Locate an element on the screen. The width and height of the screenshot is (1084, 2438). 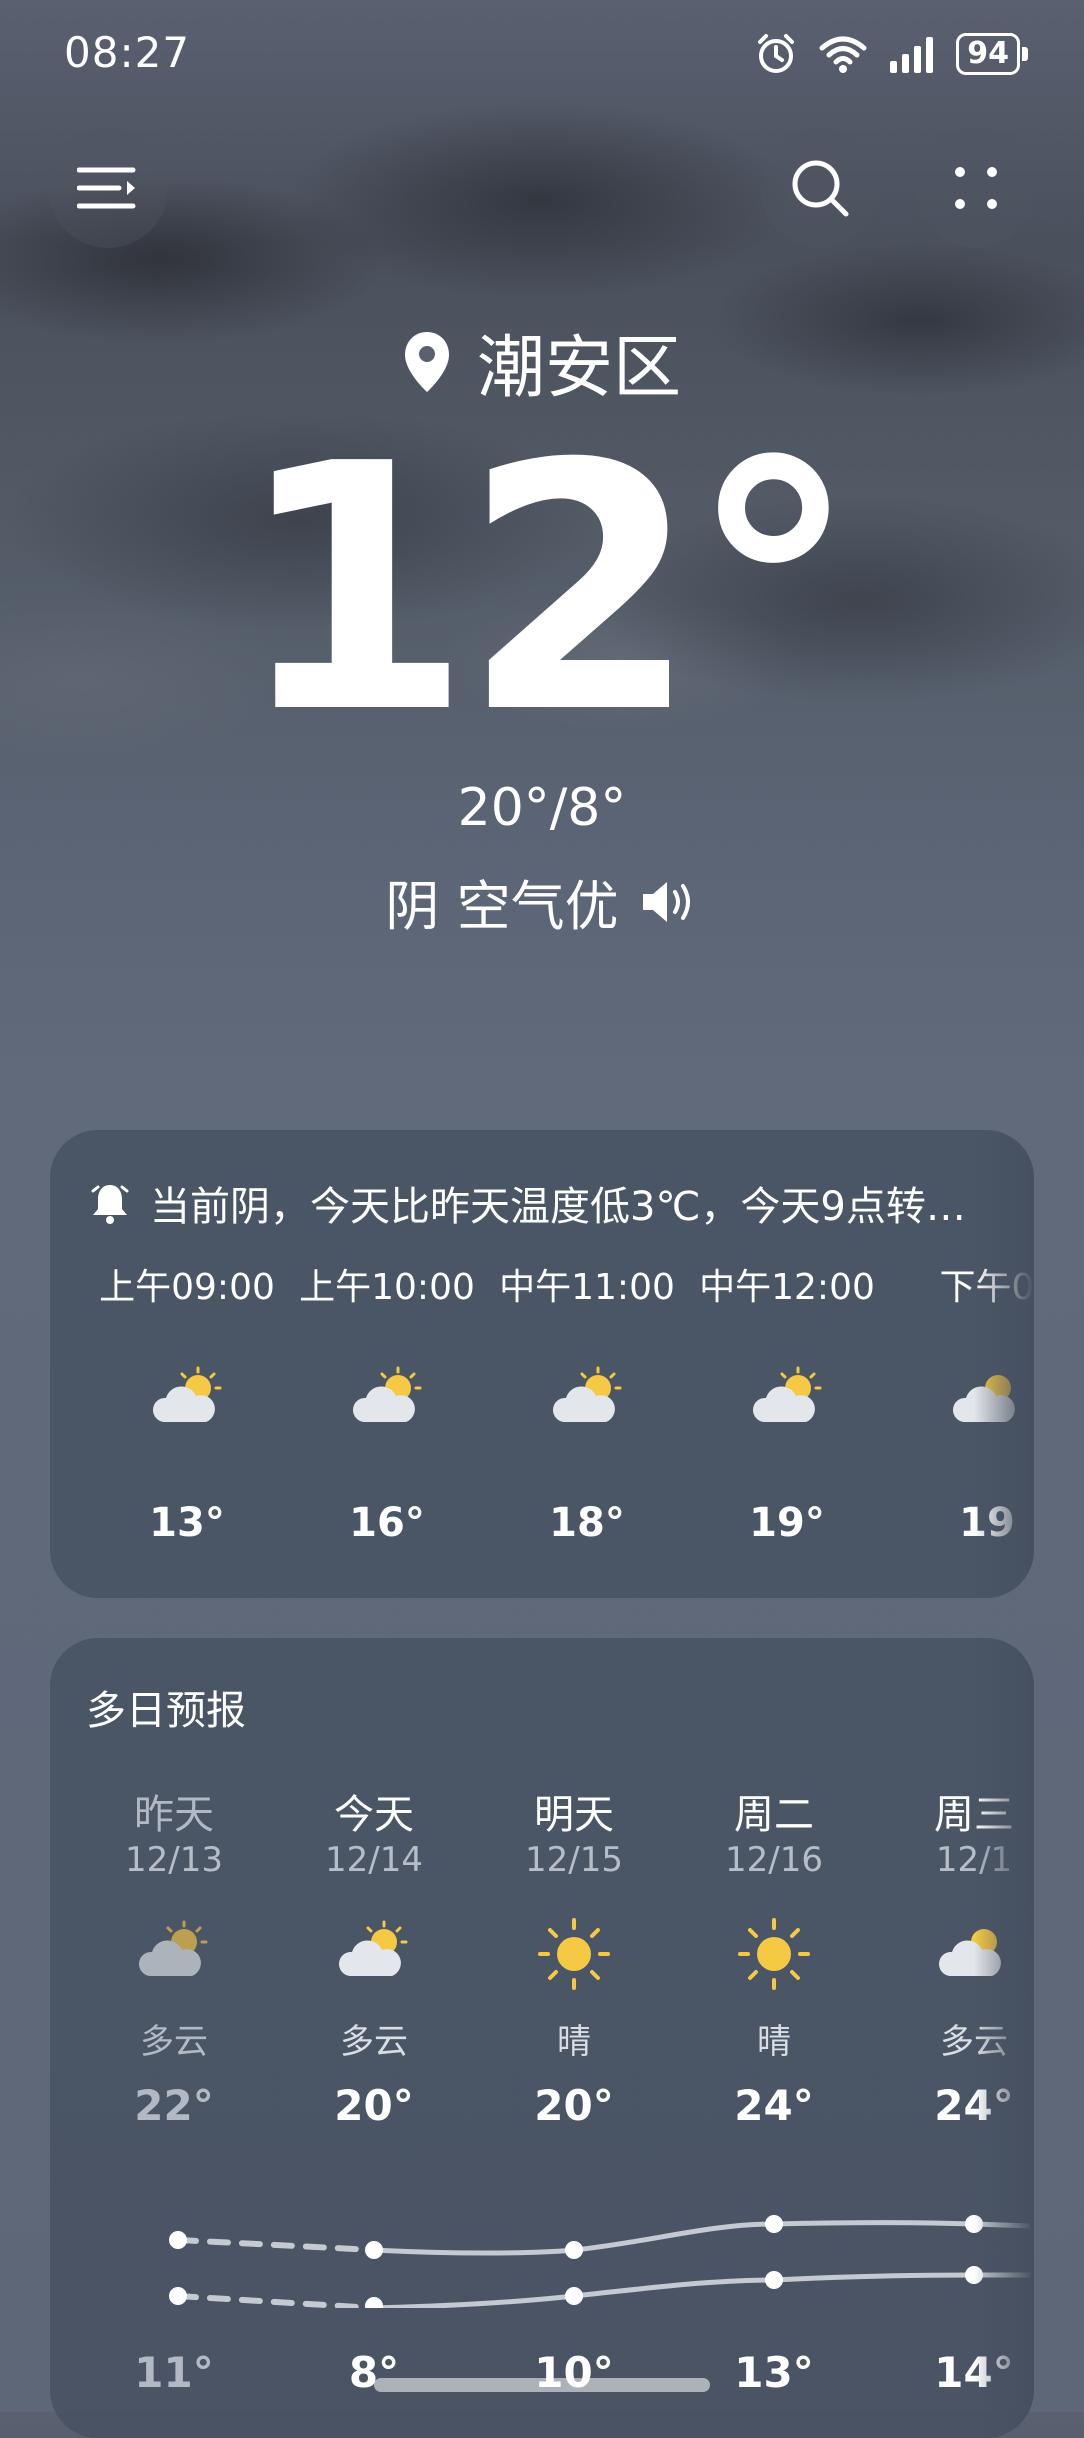
status-icons: 94 is located at coordinates (891, 54).